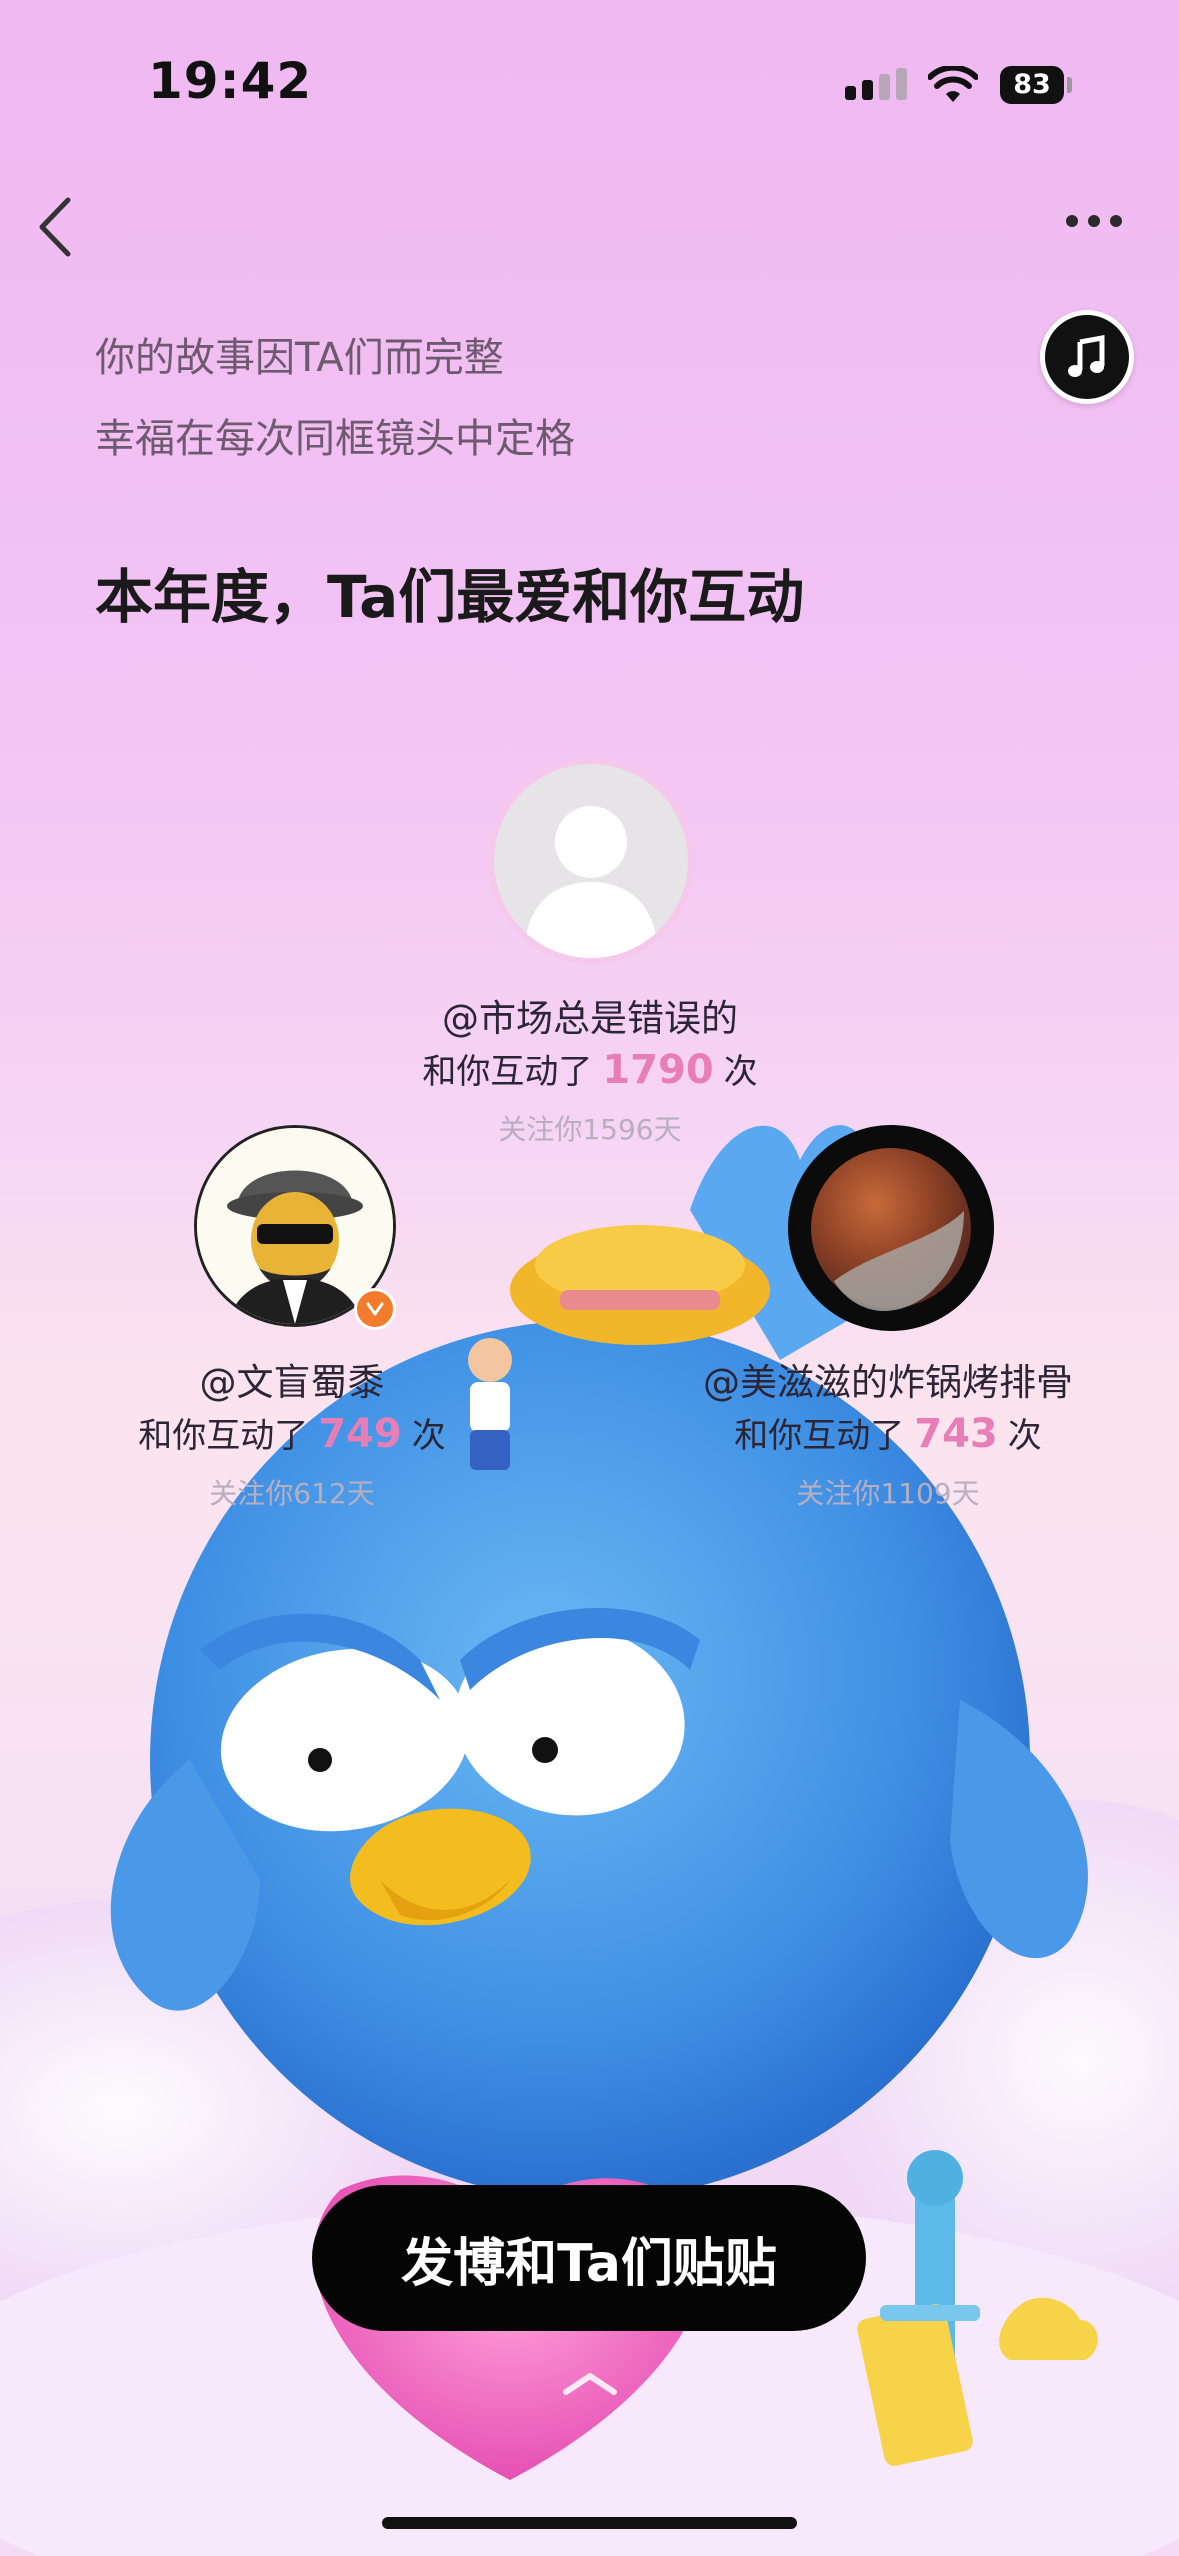 The image size is (1179, 2556). What do you see at coordinates (590, 1129) in the screenshot?
I see `follow-days-user-1: 关注你1596天` at bounding box center [590, 1129].